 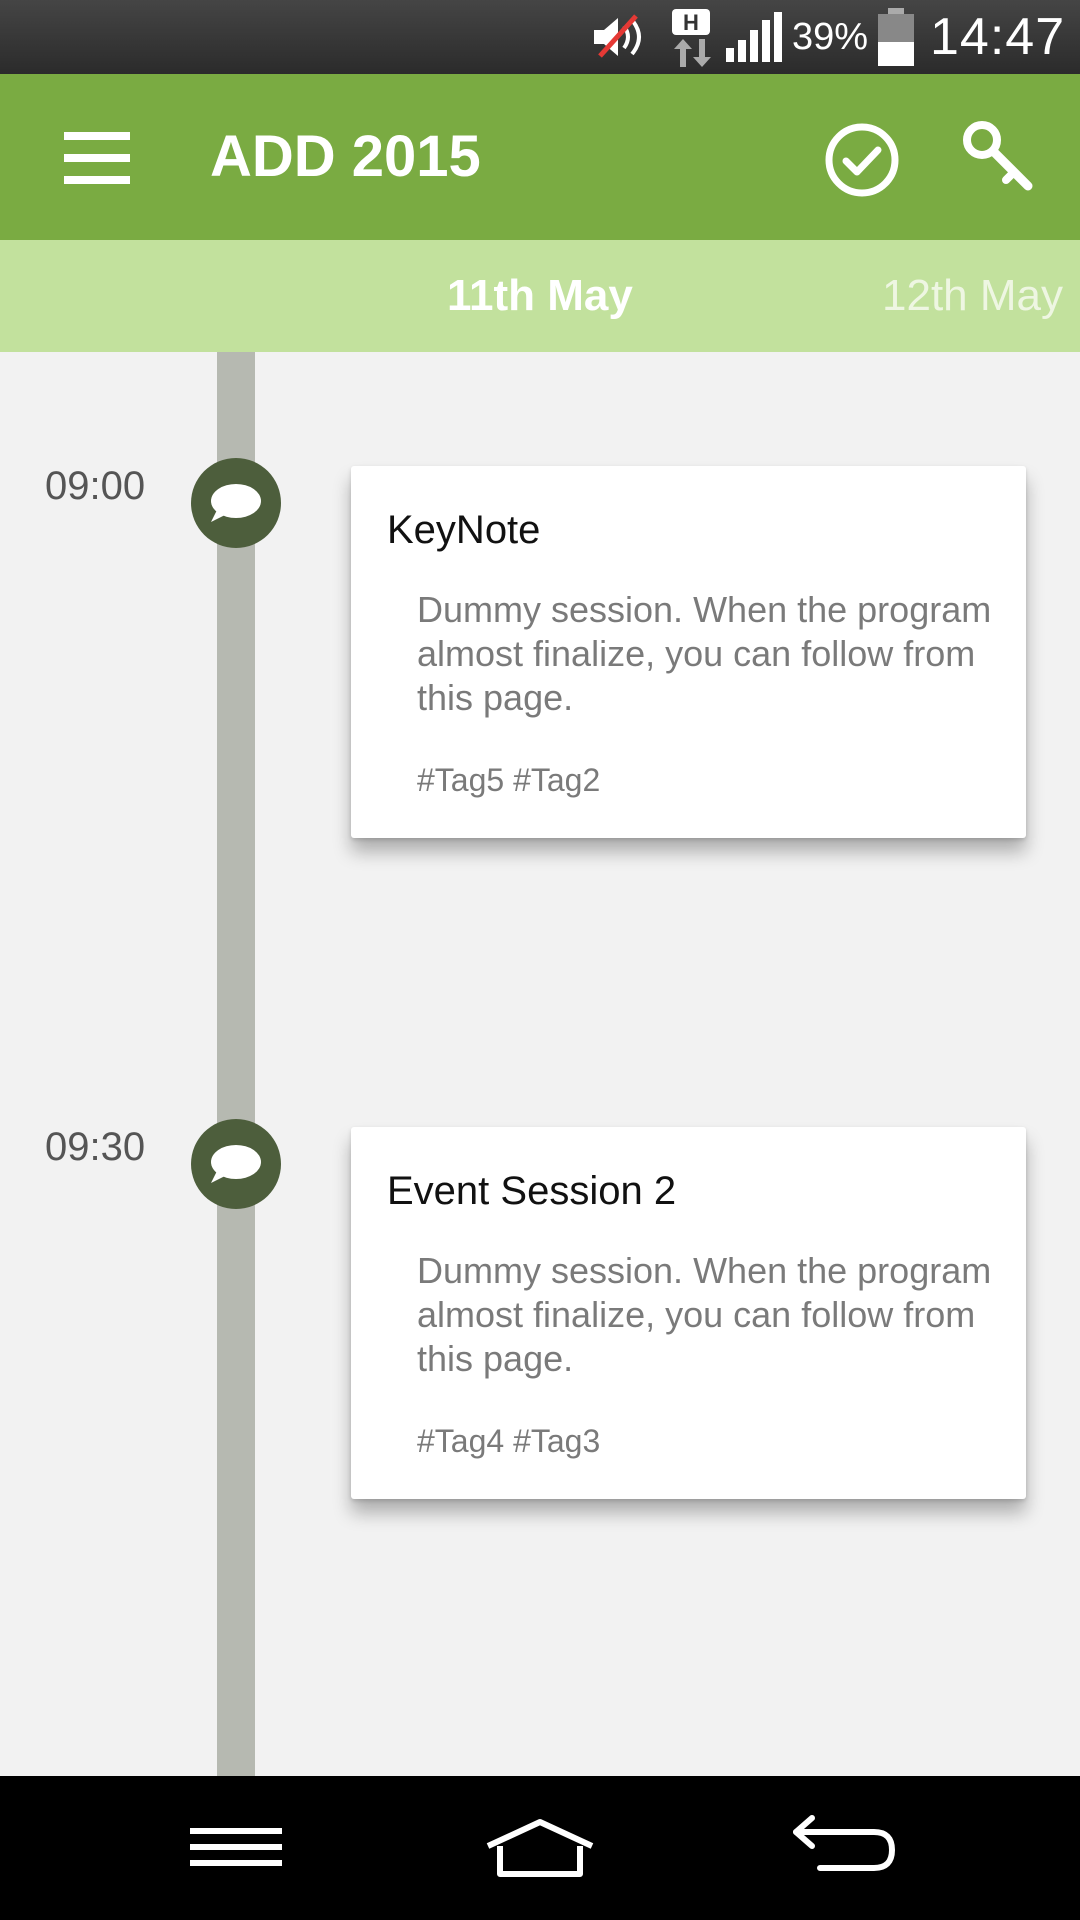 I want to click on status-bar: H 39% 14:47, so click(x=540, y=37).